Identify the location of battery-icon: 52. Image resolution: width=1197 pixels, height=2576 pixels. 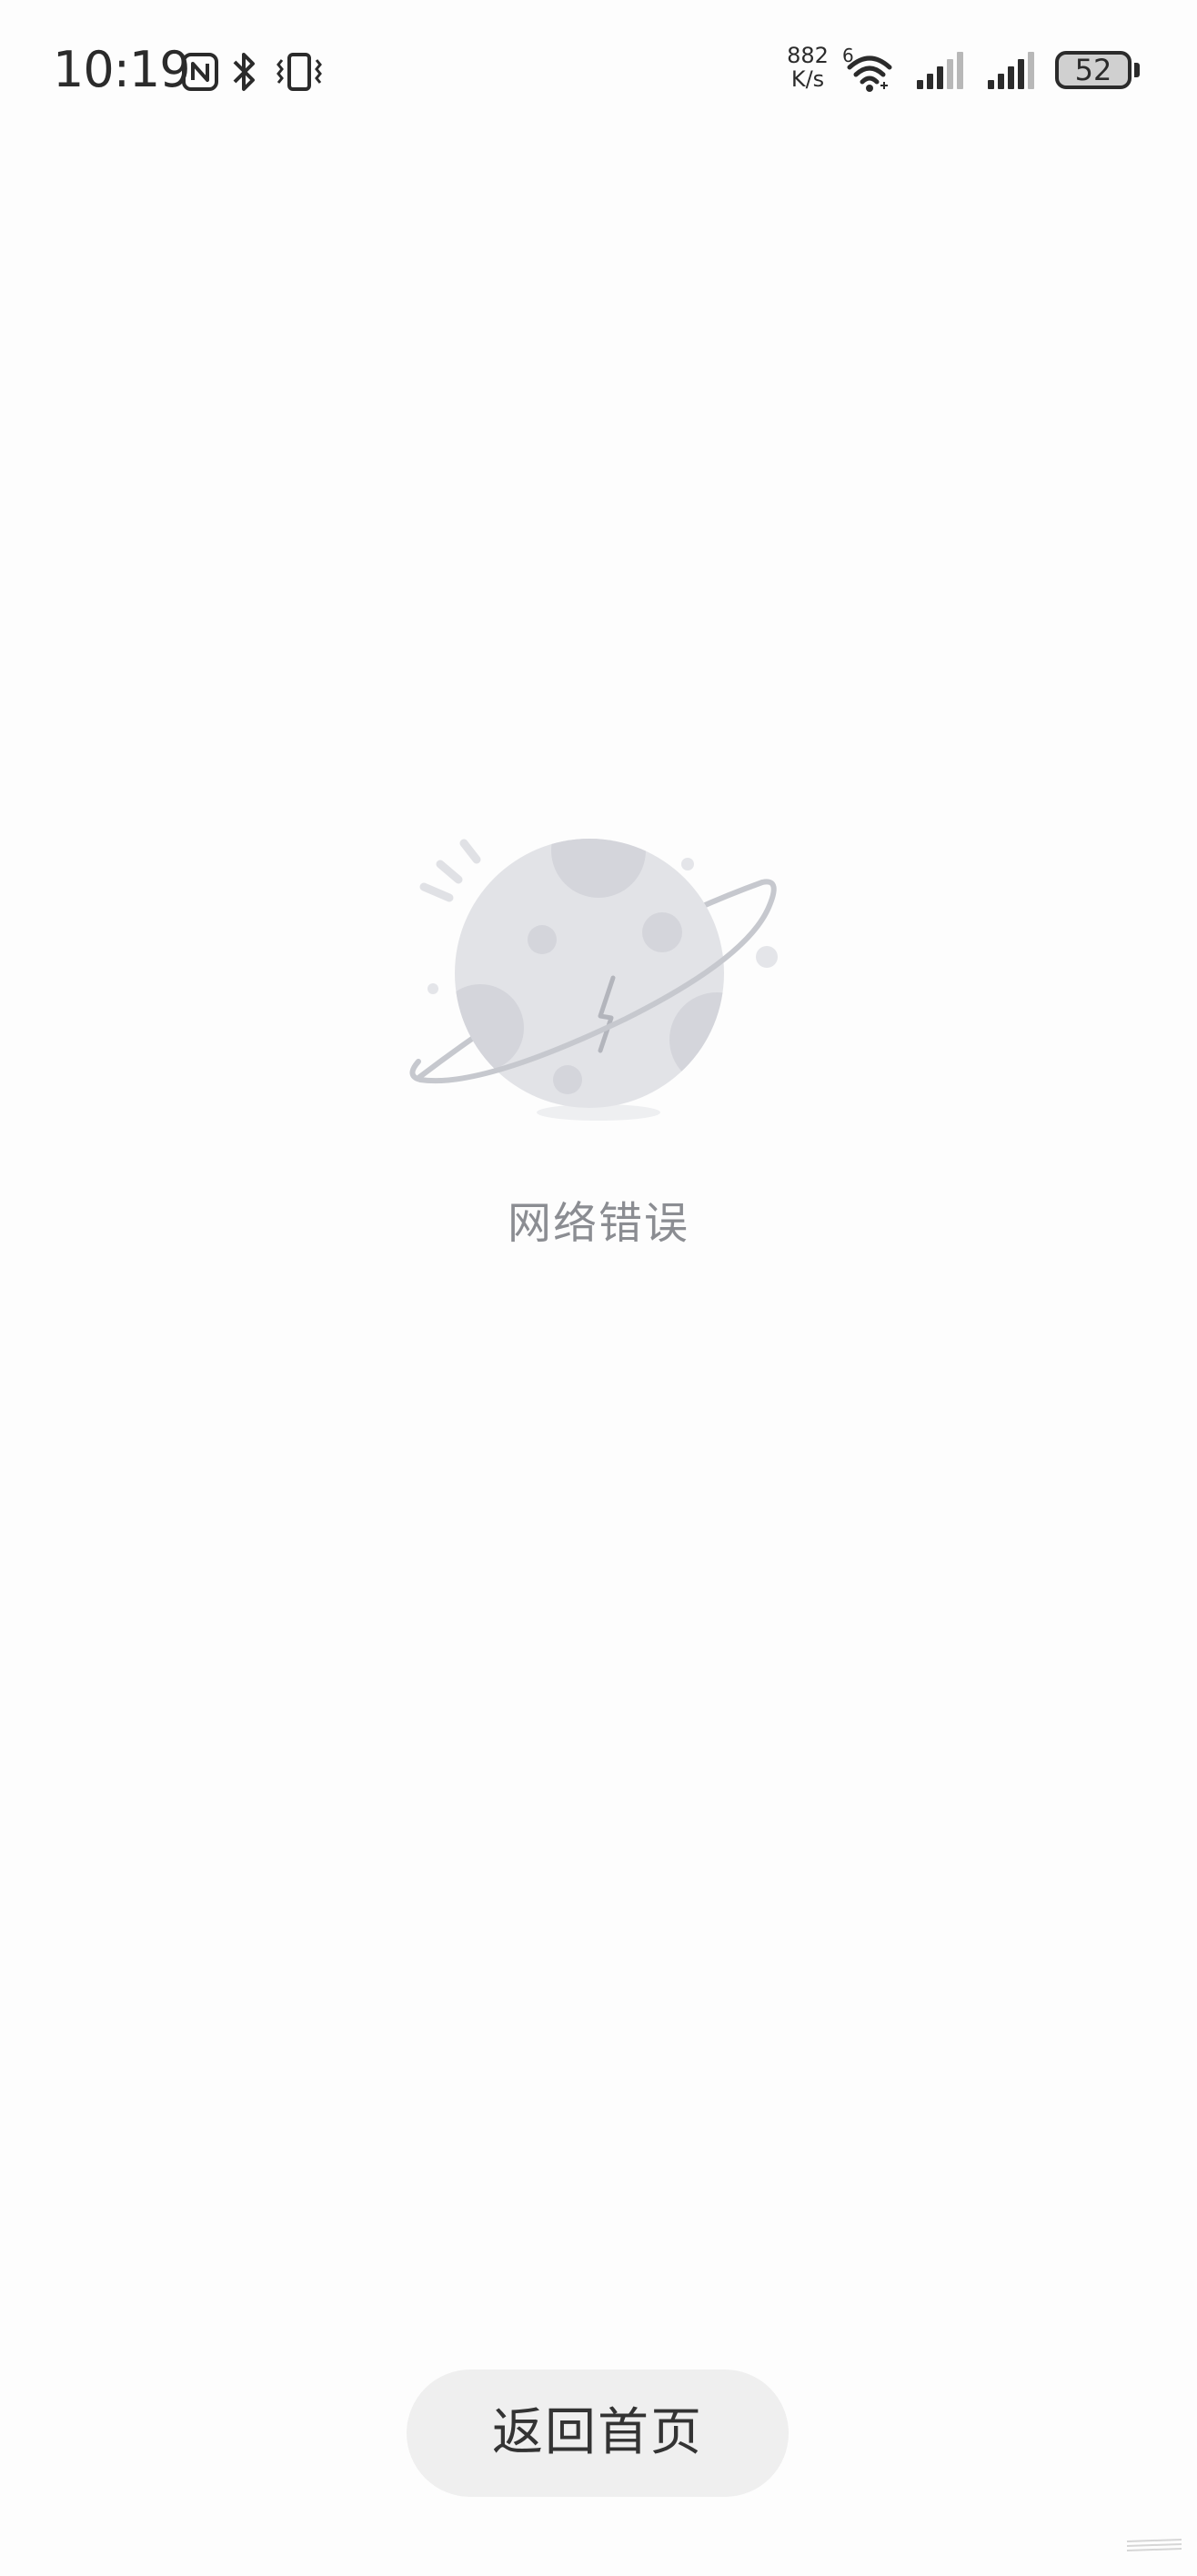
(1093, 70).